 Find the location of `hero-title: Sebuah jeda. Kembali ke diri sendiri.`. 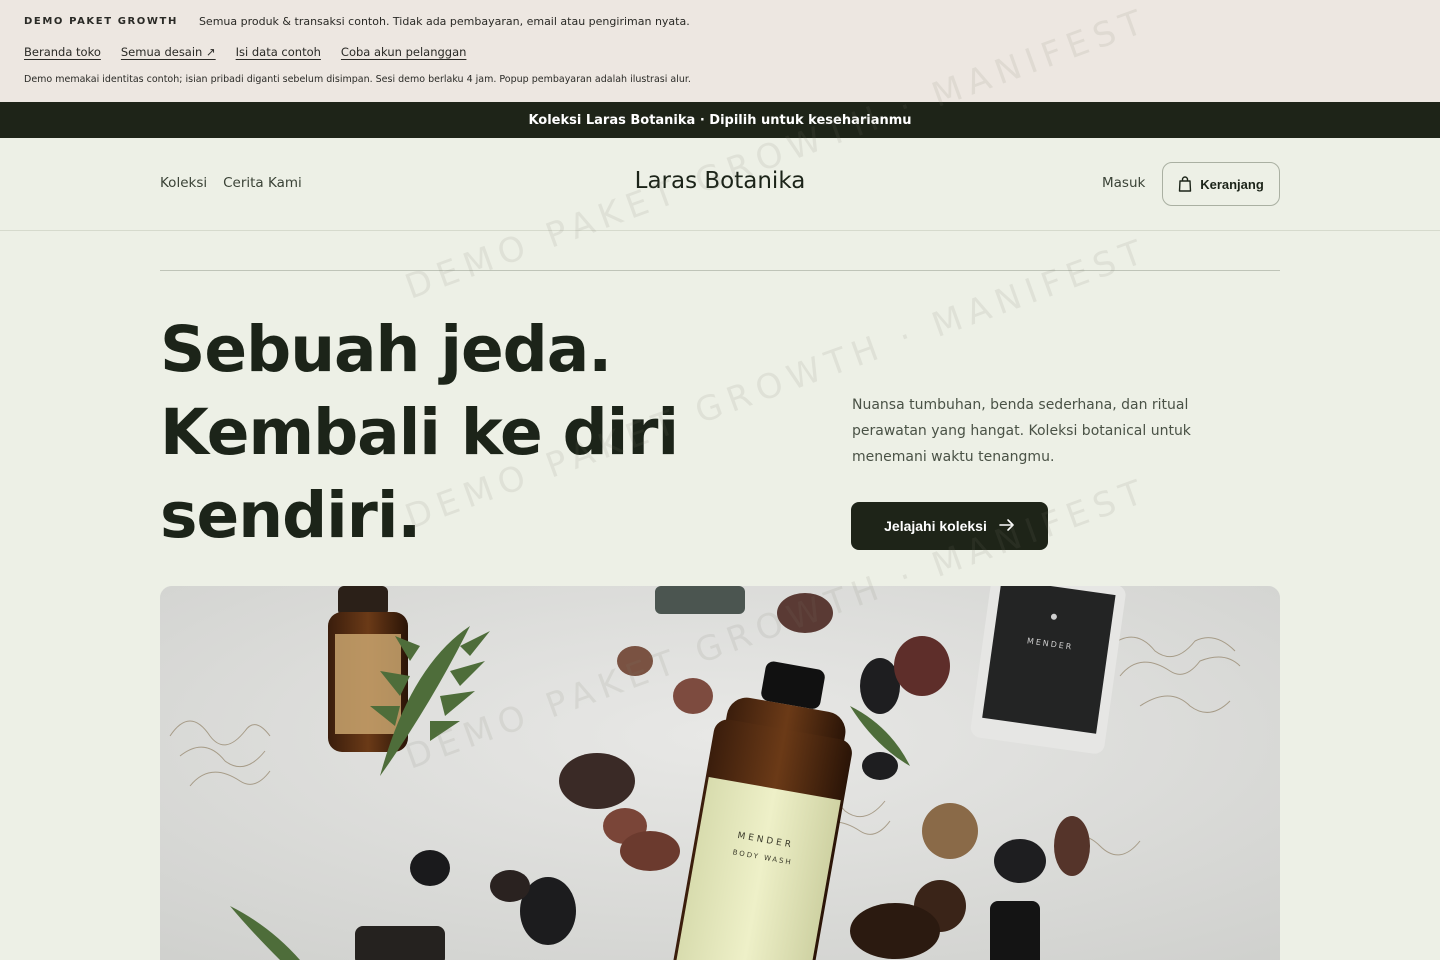

hero-title: Sebuah jeda. Kembali ke diri sendiri. is located at coordinates (470, 432).